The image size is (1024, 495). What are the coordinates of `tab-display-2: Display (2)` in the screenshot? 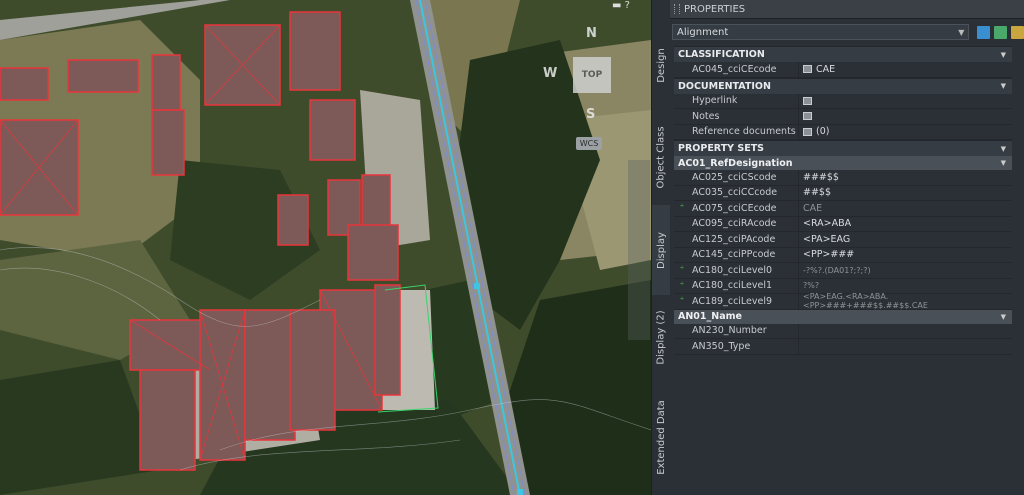 It's located at (661, 337).